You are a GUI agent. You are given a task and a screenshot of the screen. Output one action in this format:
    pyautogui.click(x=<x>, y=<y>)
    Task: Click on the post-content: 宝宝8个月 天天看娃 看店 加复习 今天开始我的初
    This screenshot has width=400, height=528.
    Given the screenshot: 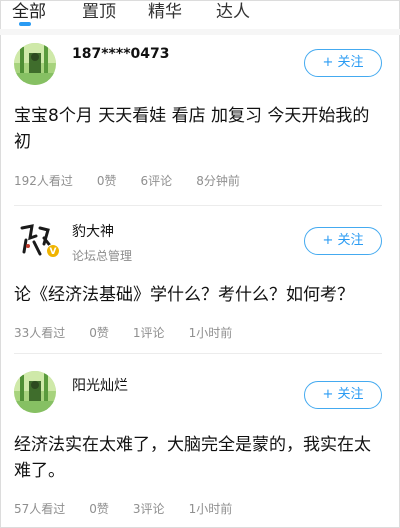 What is the action you would take?
    pyautogui.click(x=199, y=129)
    